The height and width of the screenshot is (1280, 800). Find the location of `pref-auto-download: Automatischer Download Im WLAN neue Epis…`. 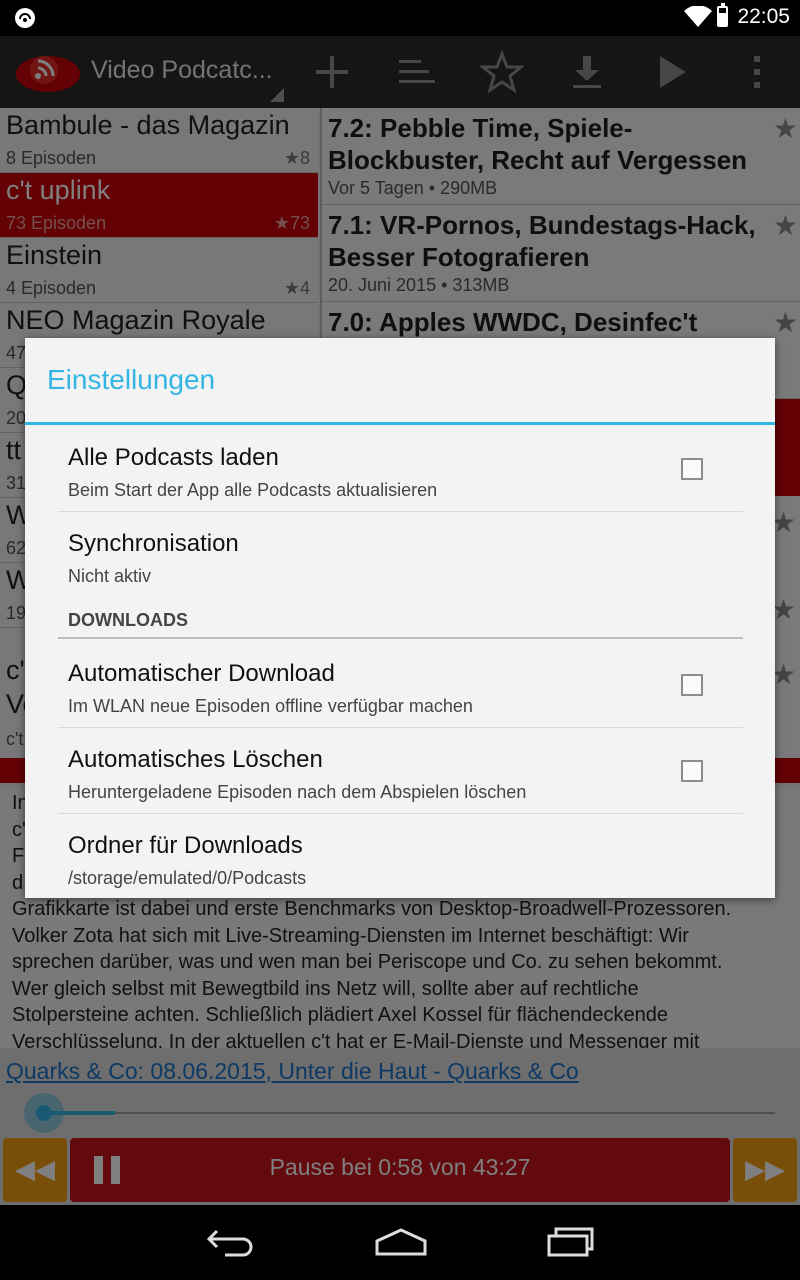

pref-auto-download: Automatischer Download Im WLAN neue Epis… is located at coordinates (400, 693).